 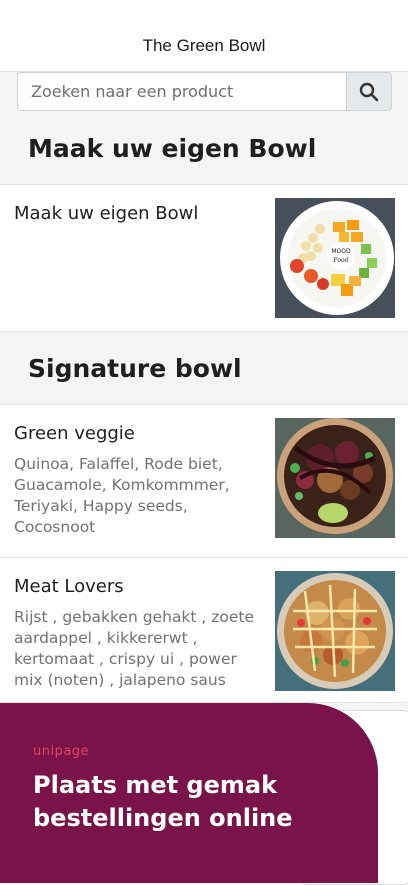 I want to click on brand-logo: unipage, so click(x=61, y=751).